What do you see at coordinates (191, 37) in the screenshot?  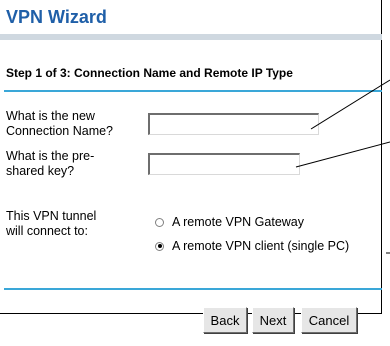 I see `title-separator` at bounding box center [191, 37].